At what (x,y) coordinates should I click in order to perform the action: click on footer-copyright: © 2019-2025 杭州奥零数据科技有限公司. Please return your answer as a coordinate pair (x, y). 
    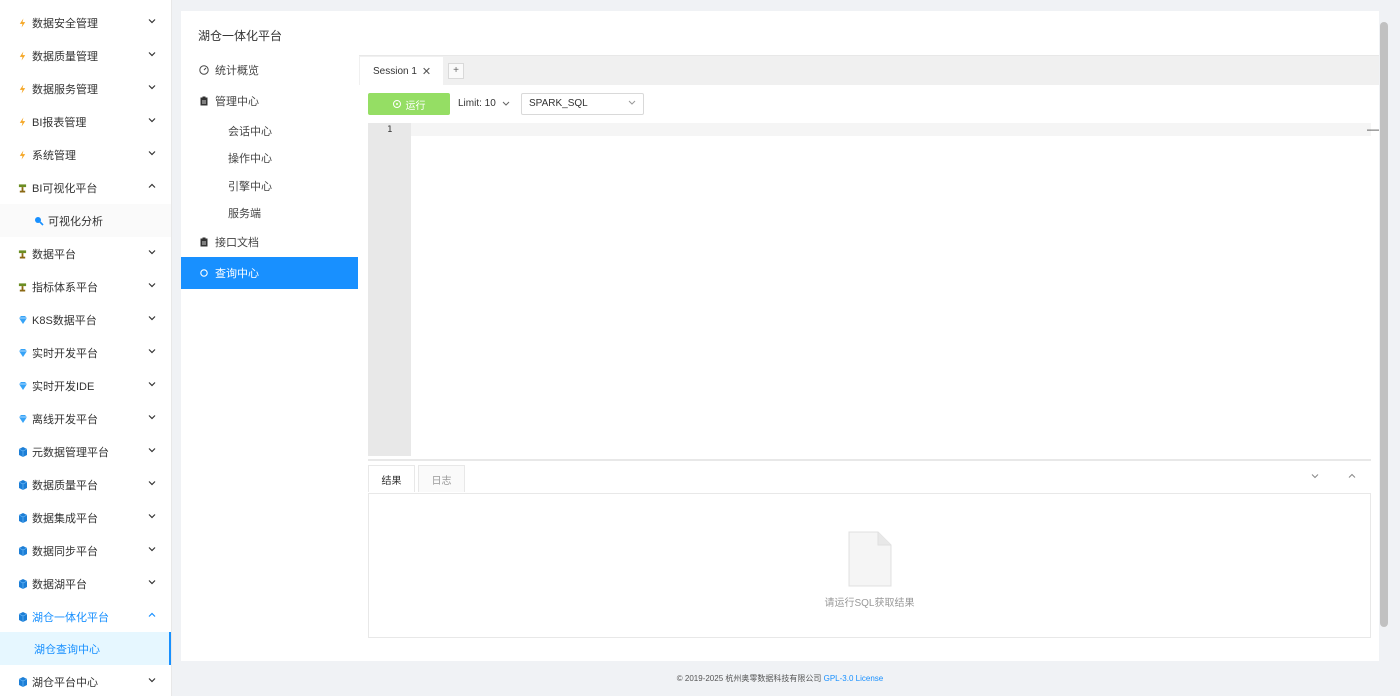
    Looking at the image, I should click on (749, 678).